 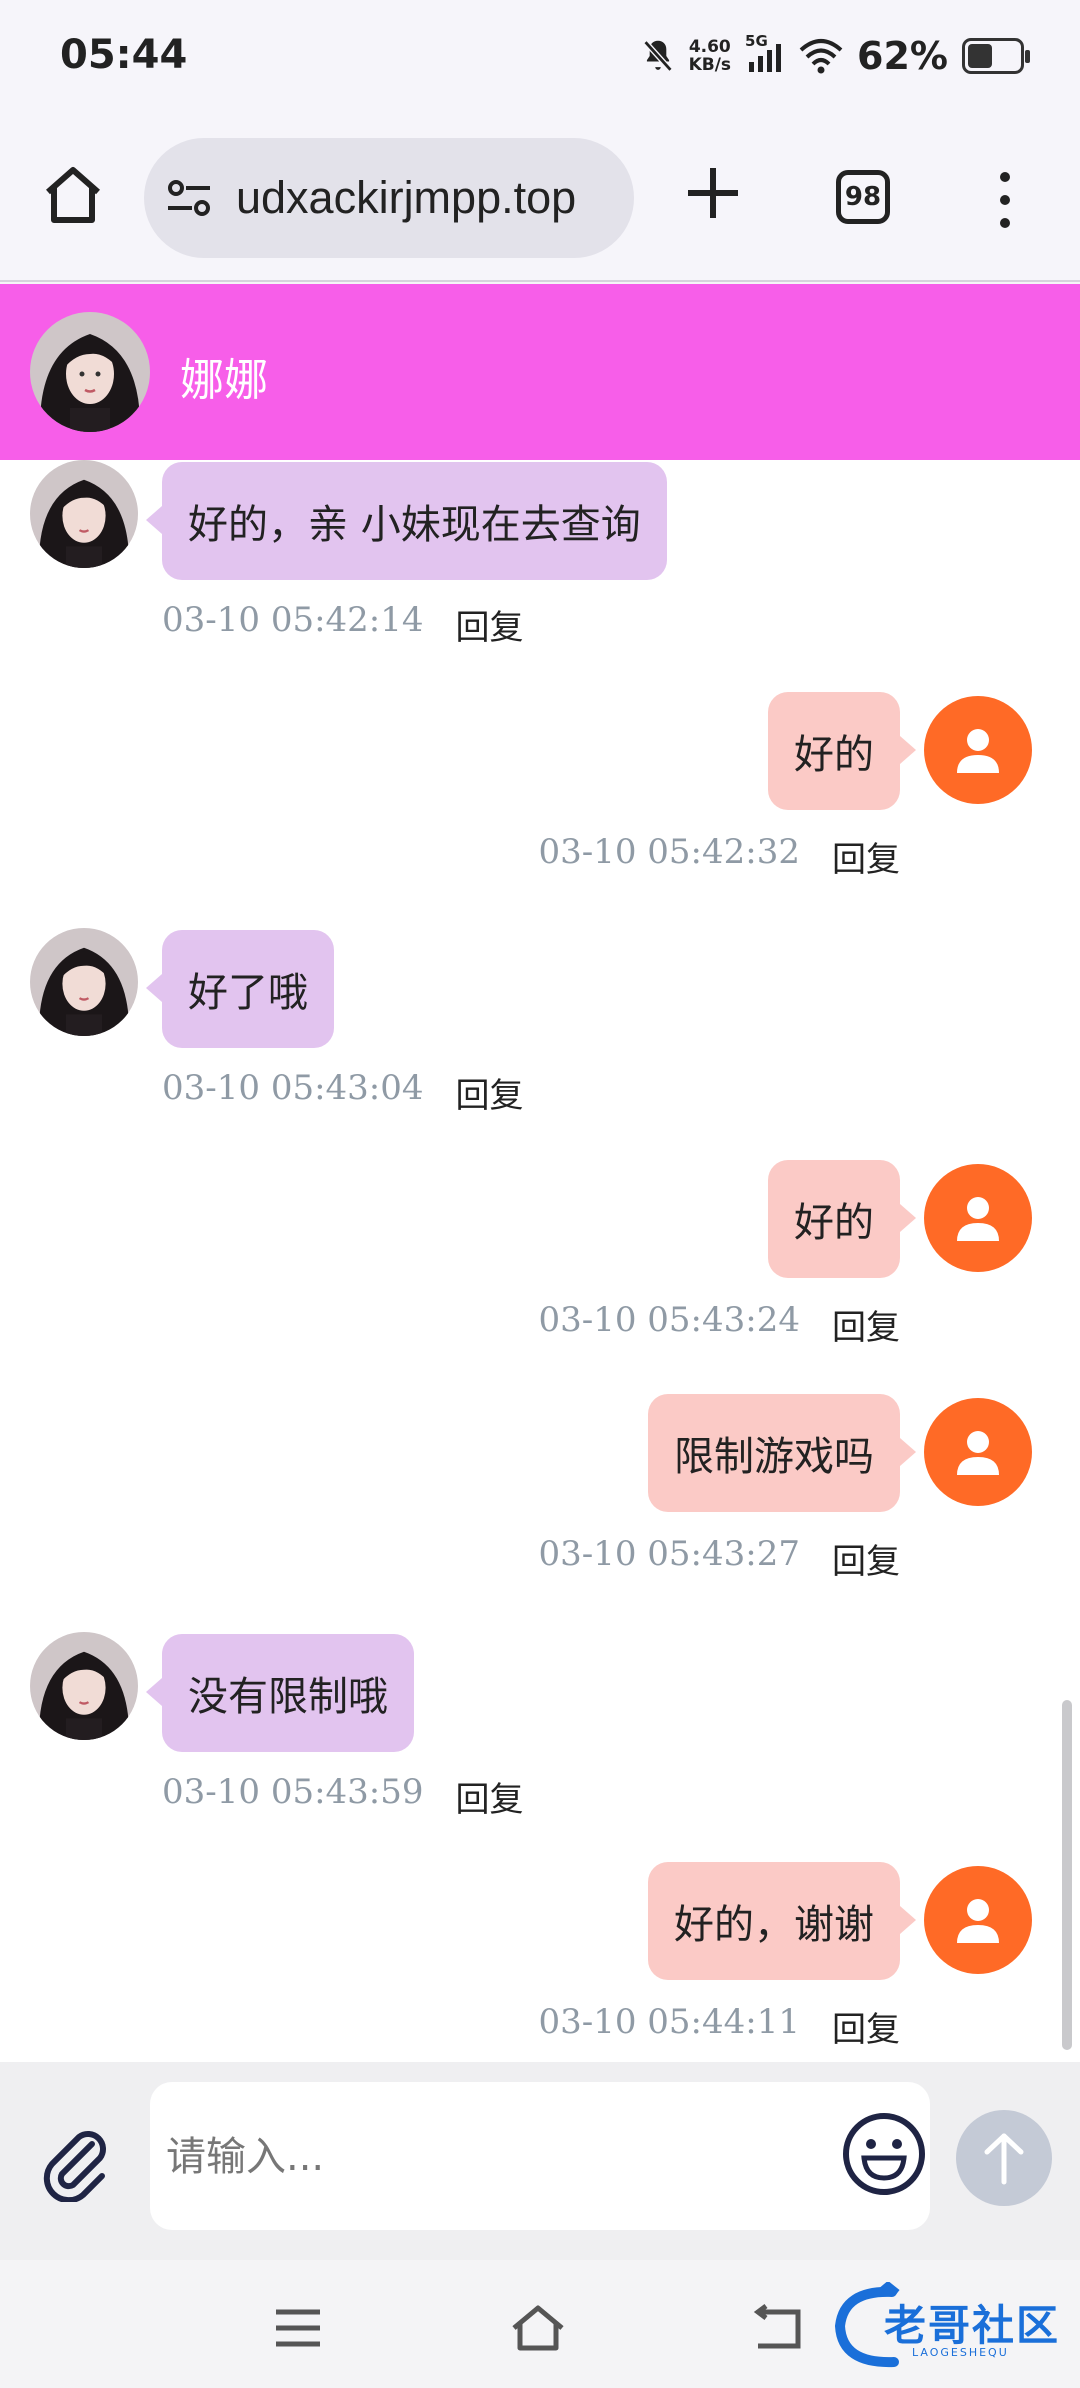 I want to click on menu-icon, so click(x=298, y=2328).